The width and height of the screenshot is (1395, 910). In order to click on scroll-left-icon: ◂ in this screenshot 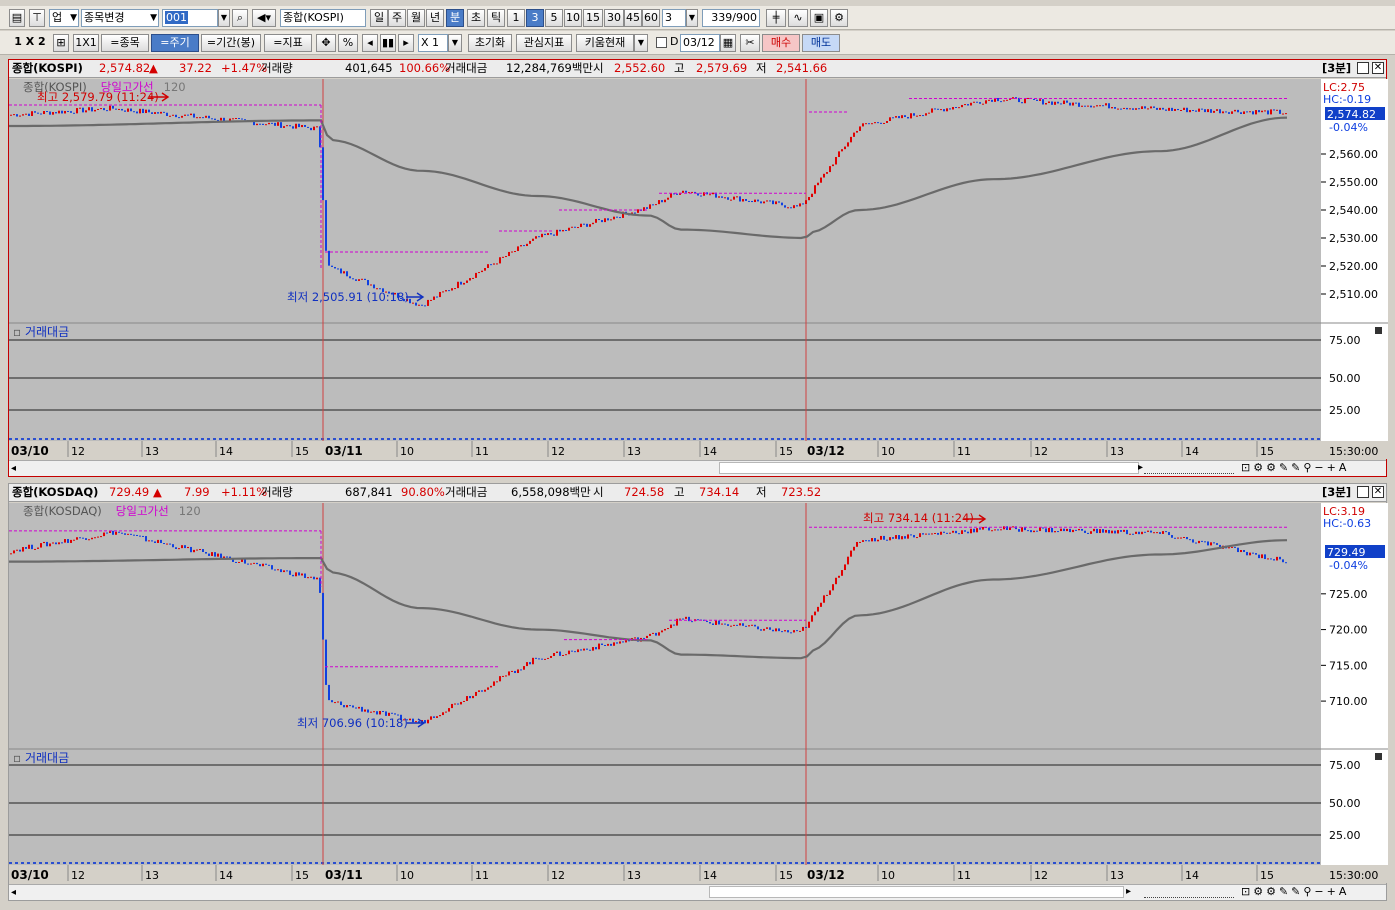, I will do `click(370, 43)`.